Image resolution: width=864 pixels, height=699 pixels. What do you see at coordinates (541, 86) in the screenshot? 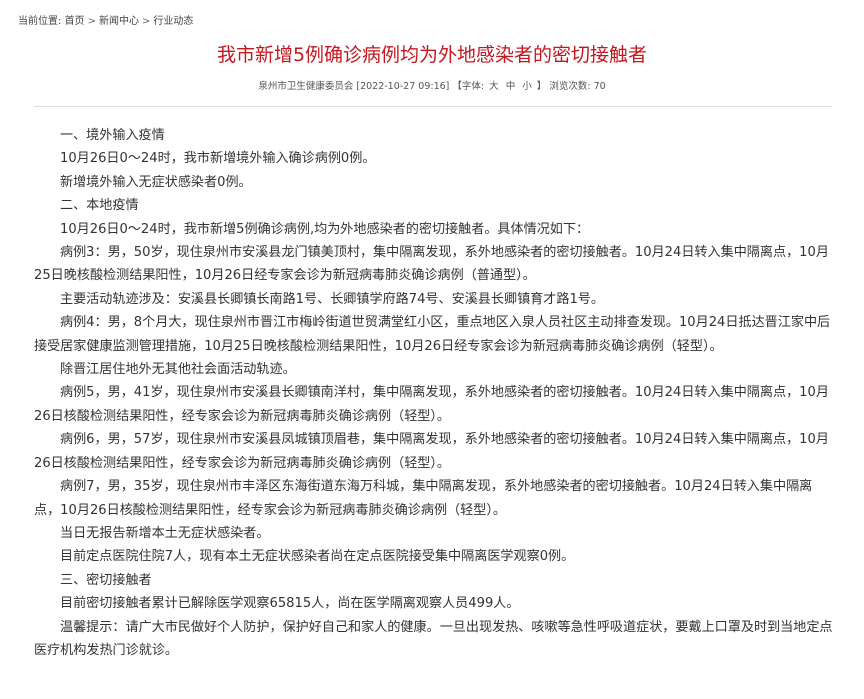
I see `font-size-close: 】` at bounding box center [541, 86].